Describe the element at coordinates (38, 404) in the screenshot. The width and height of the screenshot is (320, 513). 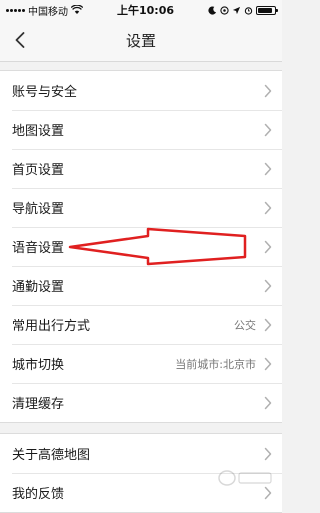
I see `settings-row-label: 清理缓存` at that location.